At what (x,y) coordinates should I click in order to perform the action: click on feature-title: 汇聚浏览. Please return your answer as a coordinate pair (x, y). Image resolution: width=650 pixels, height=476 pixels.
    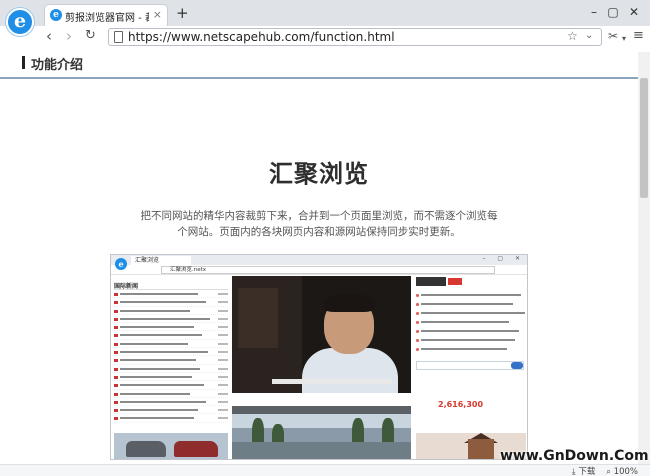
    Looking at the image, I should click on (319, 174).